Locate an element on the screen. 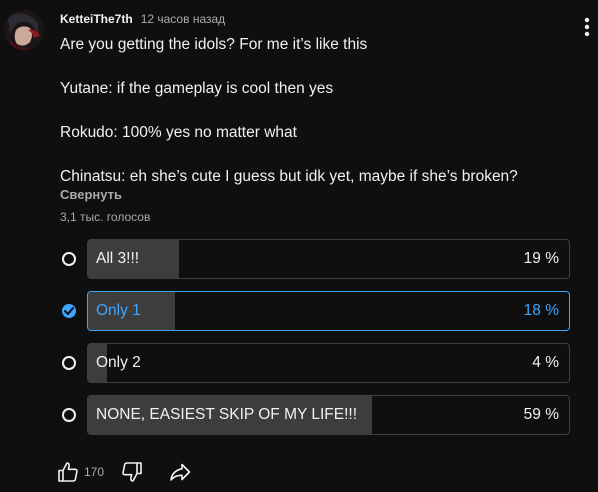 The width and height of the screenshot is (598, 492). poll-option-bar: All 3!!! 19 % is located at coordinates (328, 259).